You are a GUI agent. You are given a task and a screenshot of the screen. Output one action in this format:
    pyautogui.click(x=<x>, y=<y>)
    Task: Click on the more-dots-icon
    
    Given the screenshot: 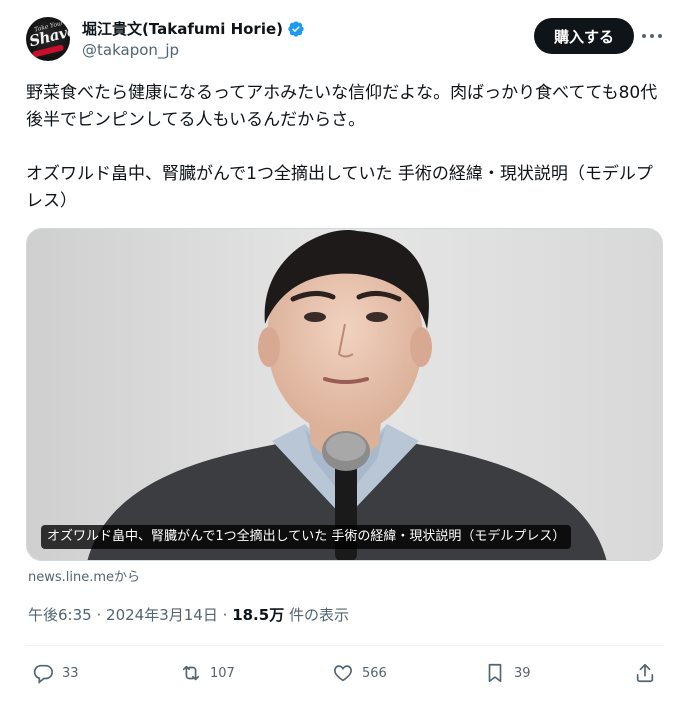 What is the action you would take?
    pyautogui.click(x=652, y=36)
    